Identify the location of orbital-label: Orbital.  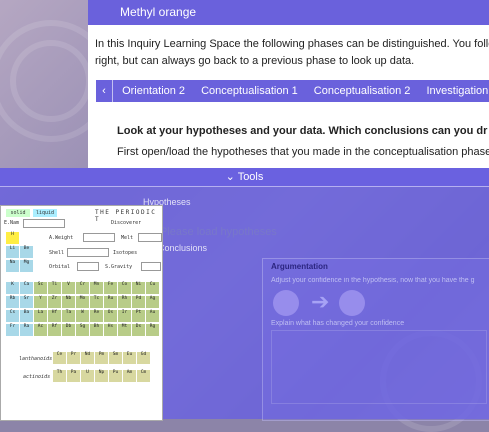
(60, 267).